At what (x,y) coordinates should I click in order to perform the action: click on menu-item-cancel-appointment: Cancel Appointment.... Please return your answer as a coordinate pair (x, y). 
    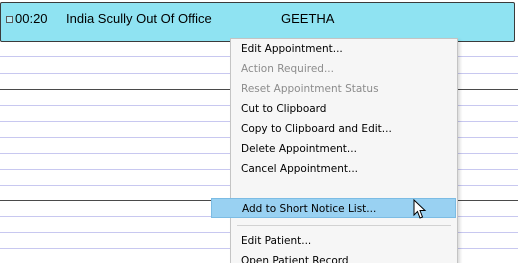
    Looking at the image, I should click on (344, 169).